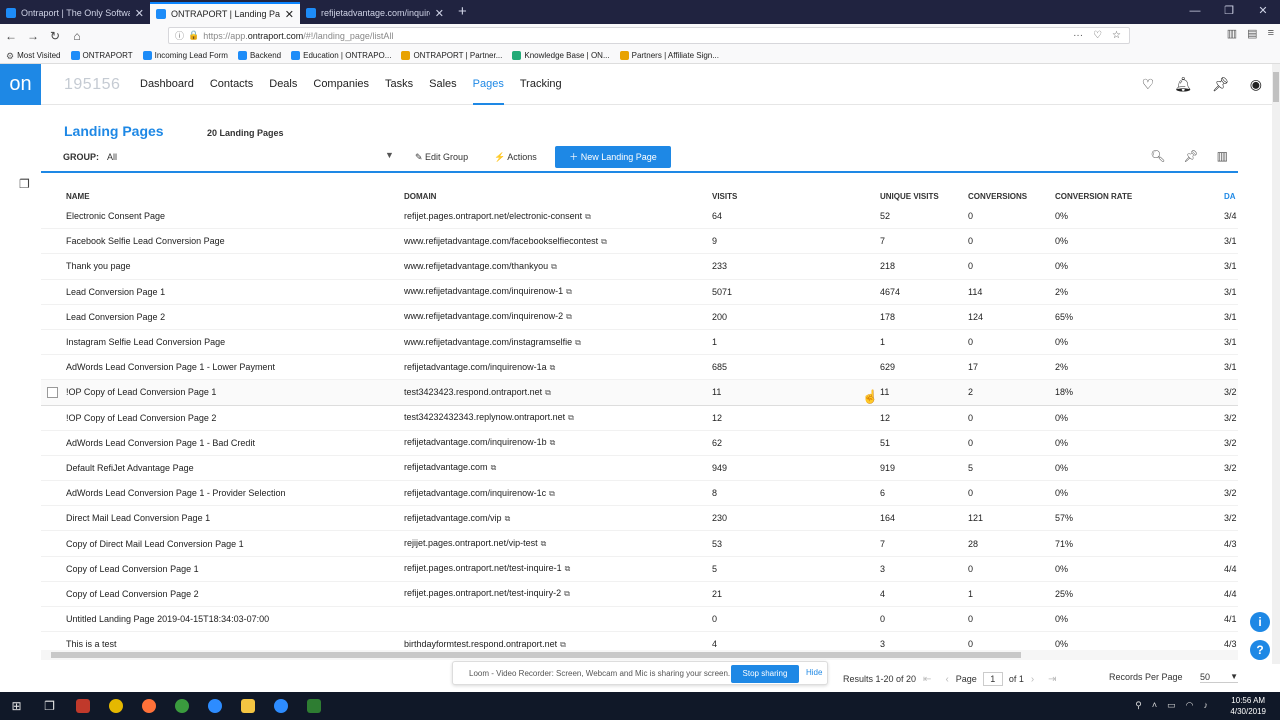 The image size is (1280, 720). Describe the element at coordinates (1190, 705) in the screenshot. I see `wifi-icon: ◠` at that location.